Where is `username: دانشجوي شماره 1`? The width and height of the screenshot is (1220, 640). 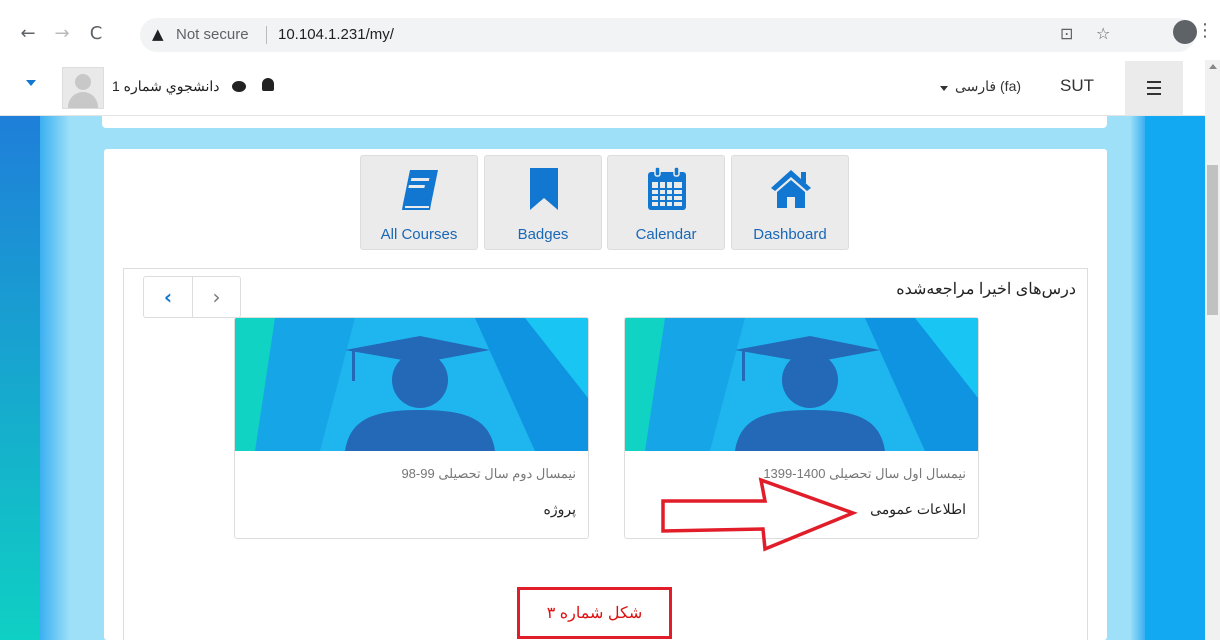 username: دانشجوي شماره 1 is located at coordinates (166, 86).